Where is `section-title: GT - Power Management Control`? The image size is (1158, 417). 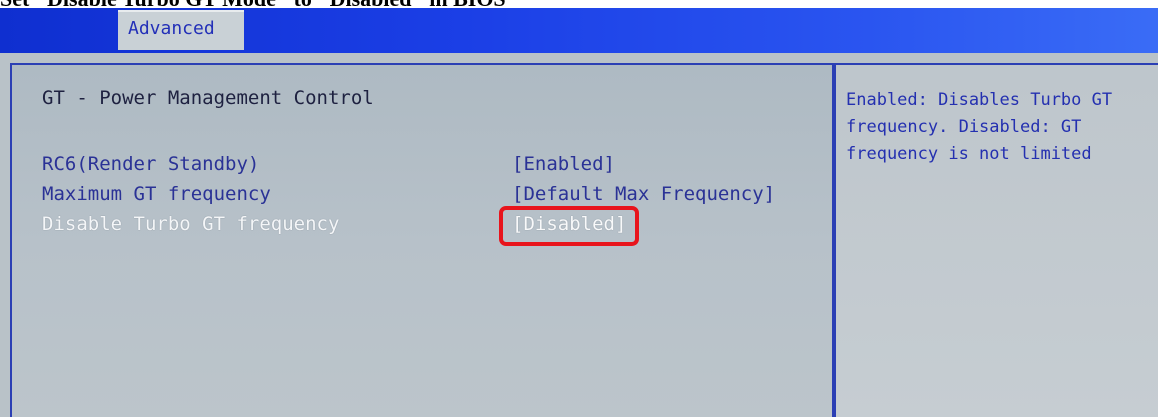 section-title: GT - Power Management Control is located at coordinates (208, 98).